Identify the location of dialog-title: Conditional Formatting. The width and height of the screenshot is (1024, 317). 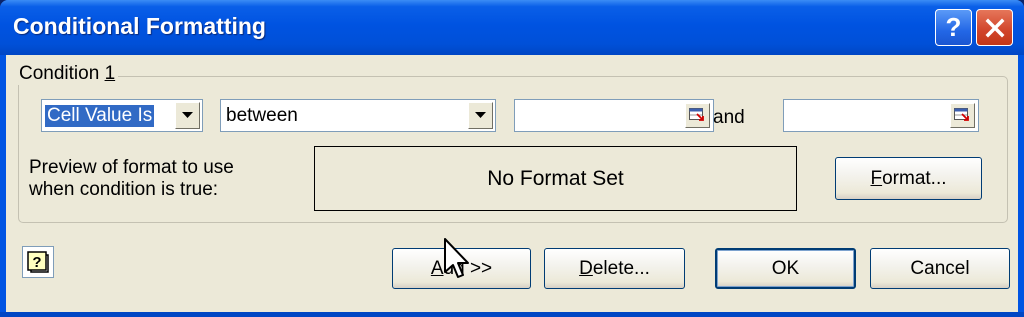
(139, 26).